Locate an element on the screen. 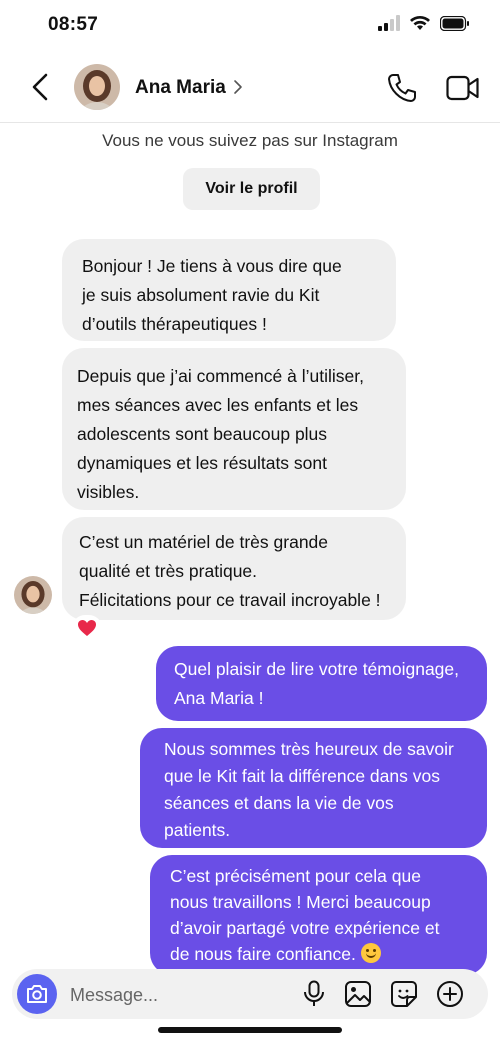  camera-icon is located at coordinates (37, 994).